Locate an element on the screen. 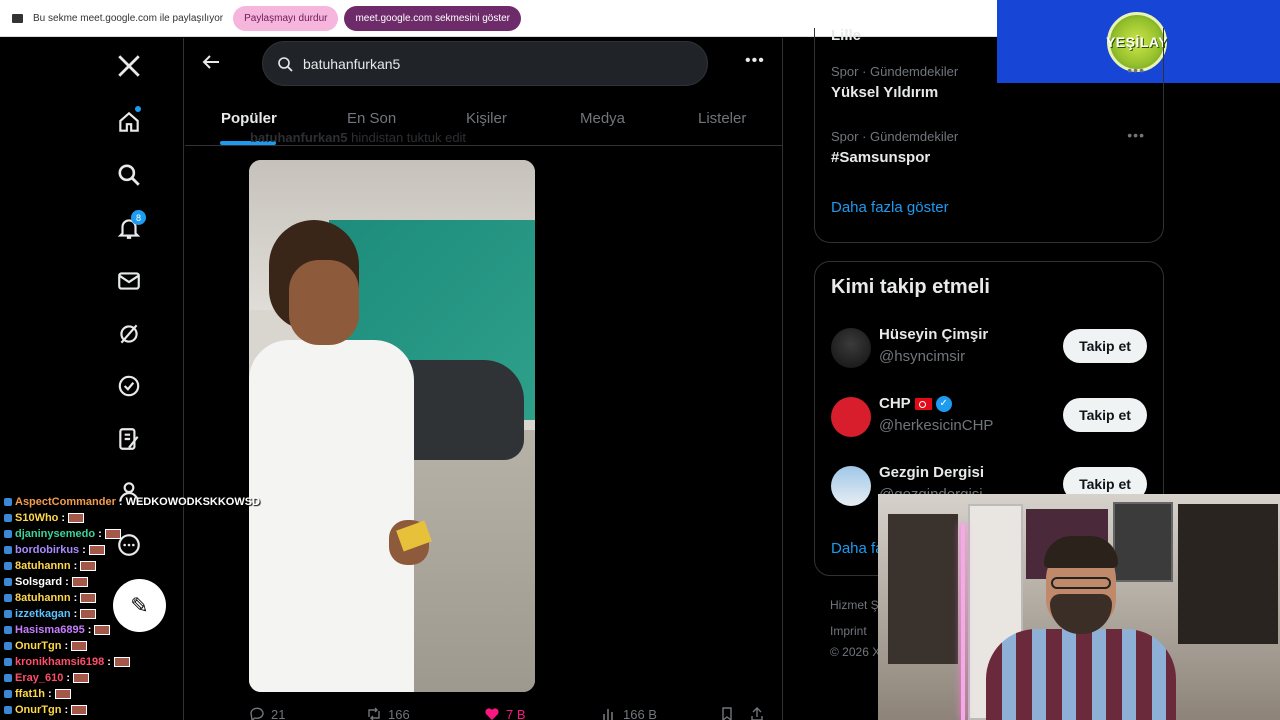 This screenshot has height=720, width=1280. webcam-streamer-glasses is located at coordinates (1081, 583).